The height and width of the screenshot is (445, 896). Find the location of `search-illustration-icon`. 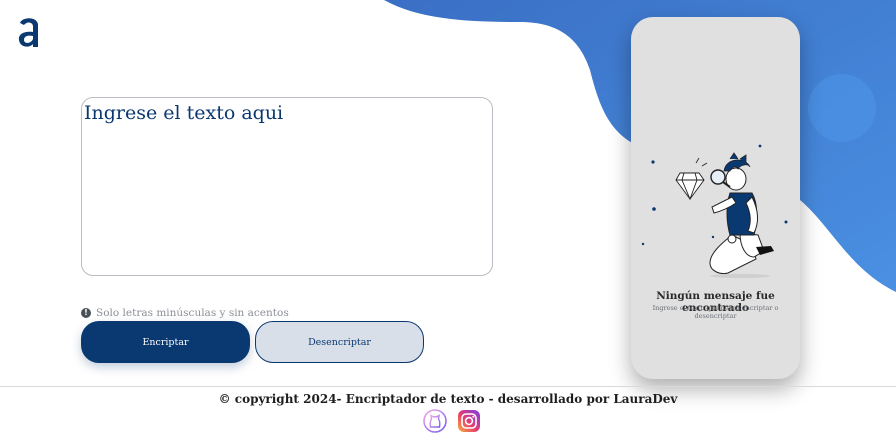

search-illustration-icon is located at coordinates (714, 211).